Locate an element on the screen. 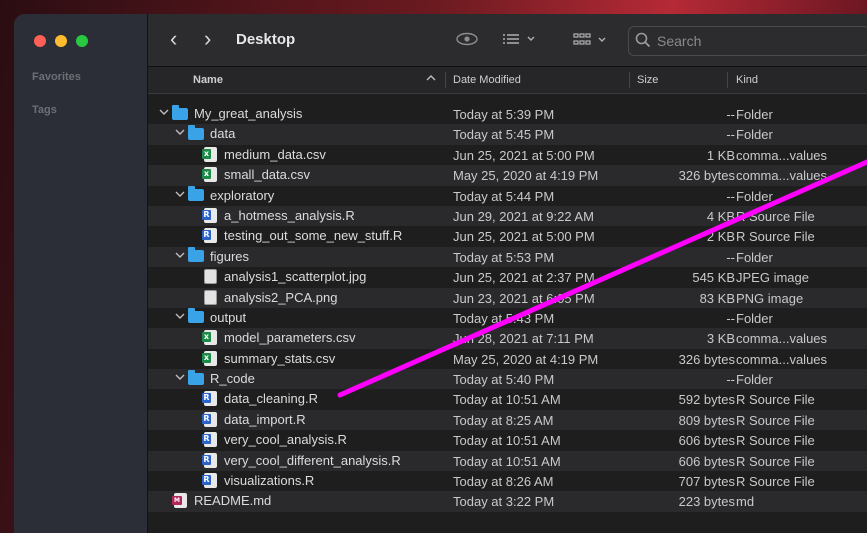 The image size is (867, 533). file-size: 83 KB is located at coordinates (717, 298).